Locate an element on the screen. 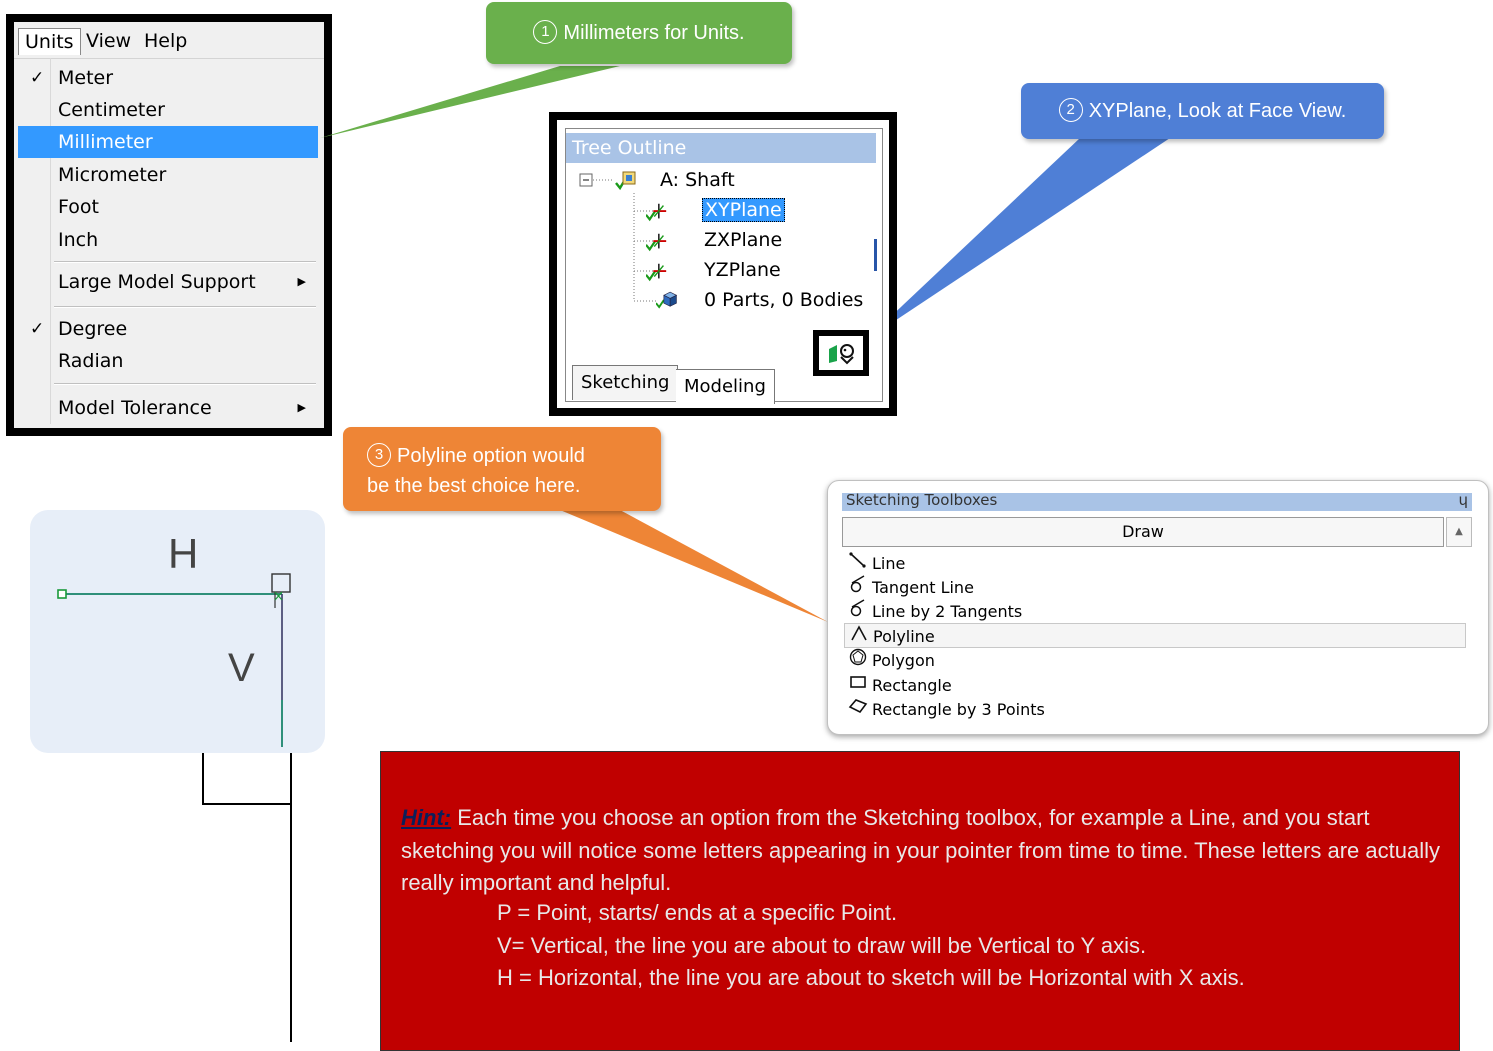 The width and height of the screenshot is (1493, 1051). tangent-line-icon is located at coordinates (857, 584).